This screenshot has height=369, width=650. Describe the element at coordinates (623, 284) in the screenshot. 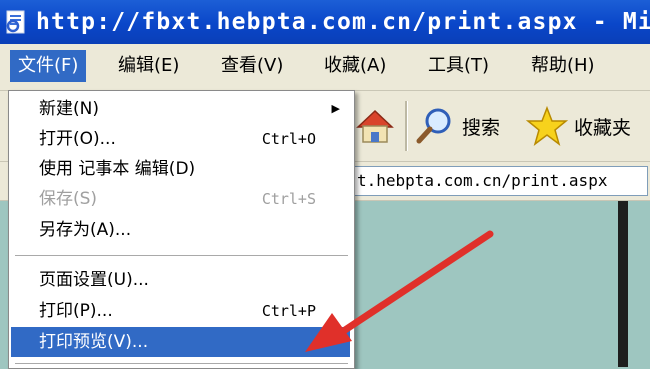

I see `content-divider` at that location.